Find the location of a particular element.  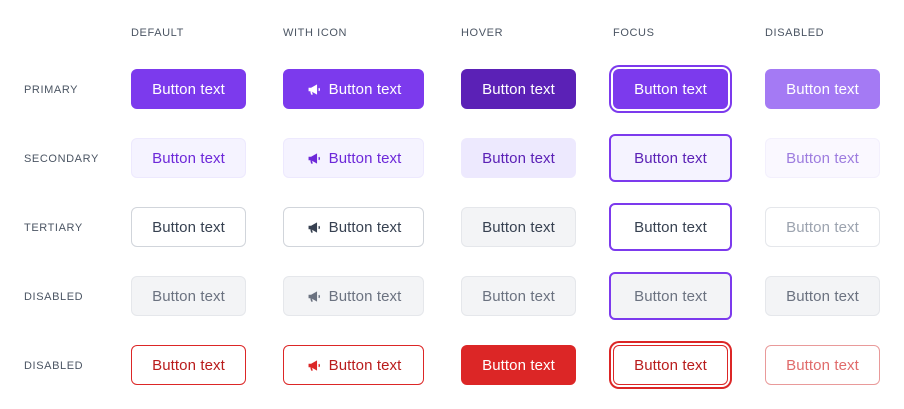

primary-with-icon-button: Button text is located at coordinates (353, 89).